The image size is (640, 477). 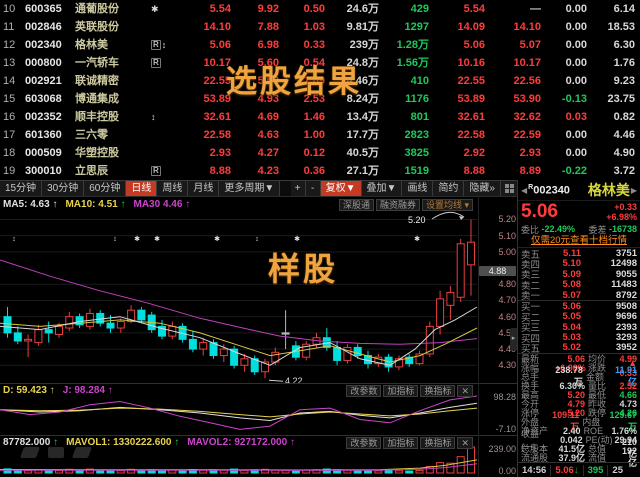 What do you see at coordinates (239, 412) in the screenshot?
I see `kdj_k-line` at bounding box center [239, 412].